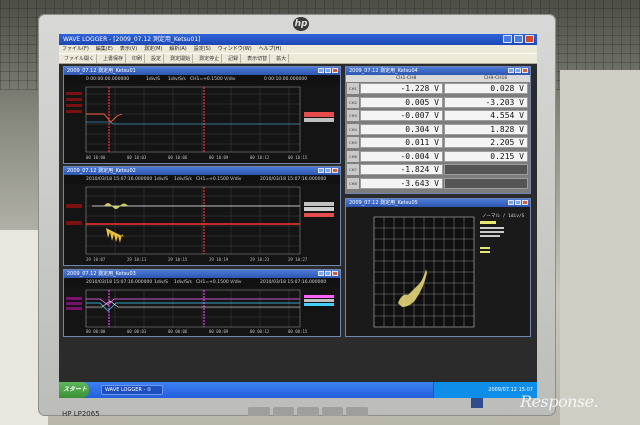 Image resolution: width=640 pixels, height=425 pixels. What do you see at coordinates (81, 414) in the screenshot?
I see `monitor-model-label: HP LP2065` at bounding box center [81, 414].